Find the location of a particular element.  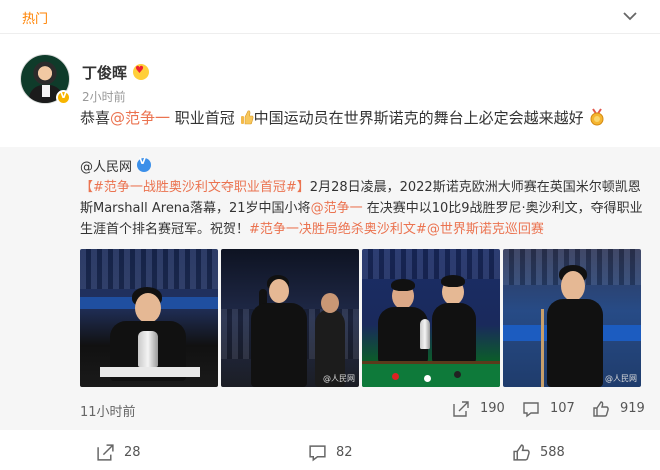

repost-author: @人民网 is located at coordinates (106, 165).